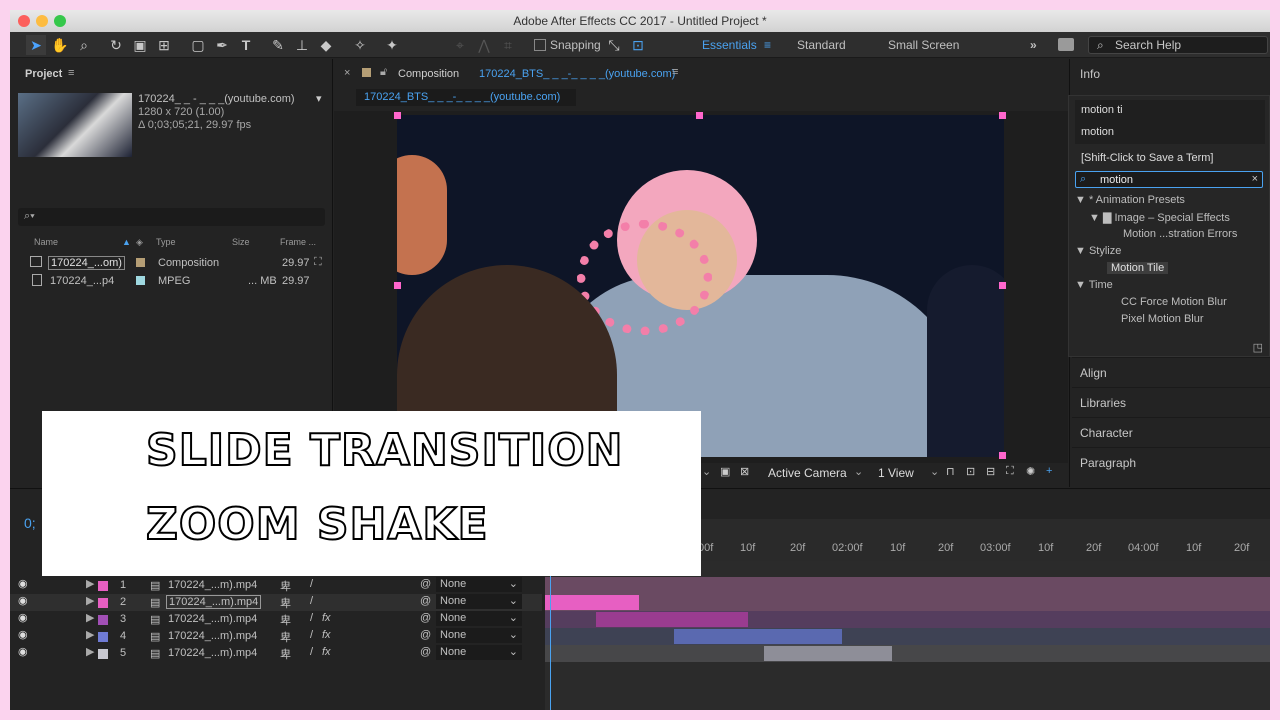 Image resolution: width=1280 pixels, height=720 pixels. Describe the element at coordinates (638, 45) in the screenshot. I see `snap-features-icon: ⊡` at that location.